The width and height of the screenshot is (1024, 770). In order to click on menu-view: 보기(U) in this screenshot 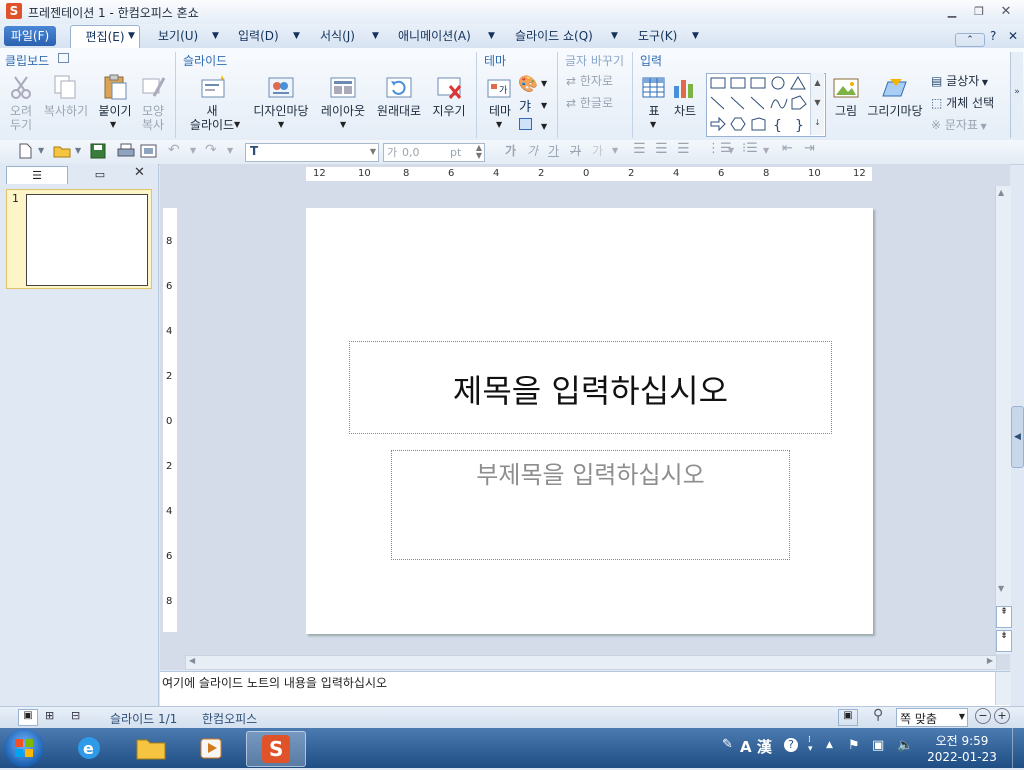, I will do `click(178, 36)`.